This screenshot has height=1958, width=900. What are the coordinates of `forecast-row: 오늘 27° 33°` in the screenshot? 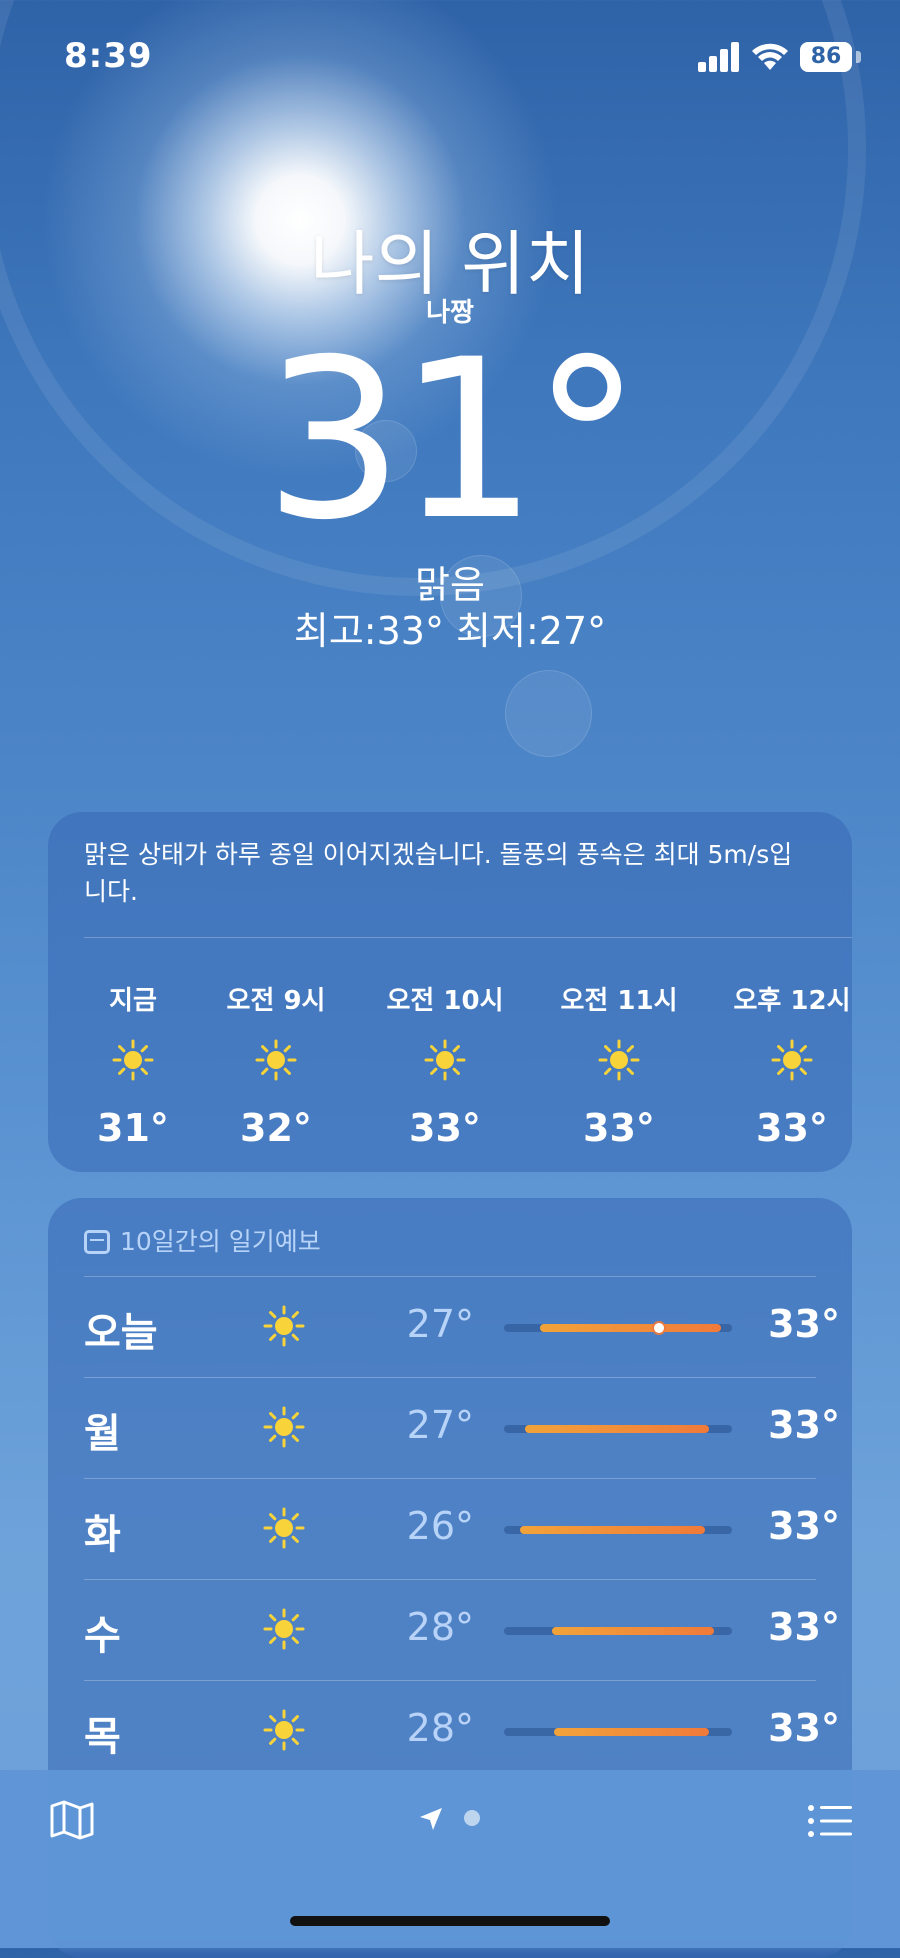 It's located at (462, 1326).